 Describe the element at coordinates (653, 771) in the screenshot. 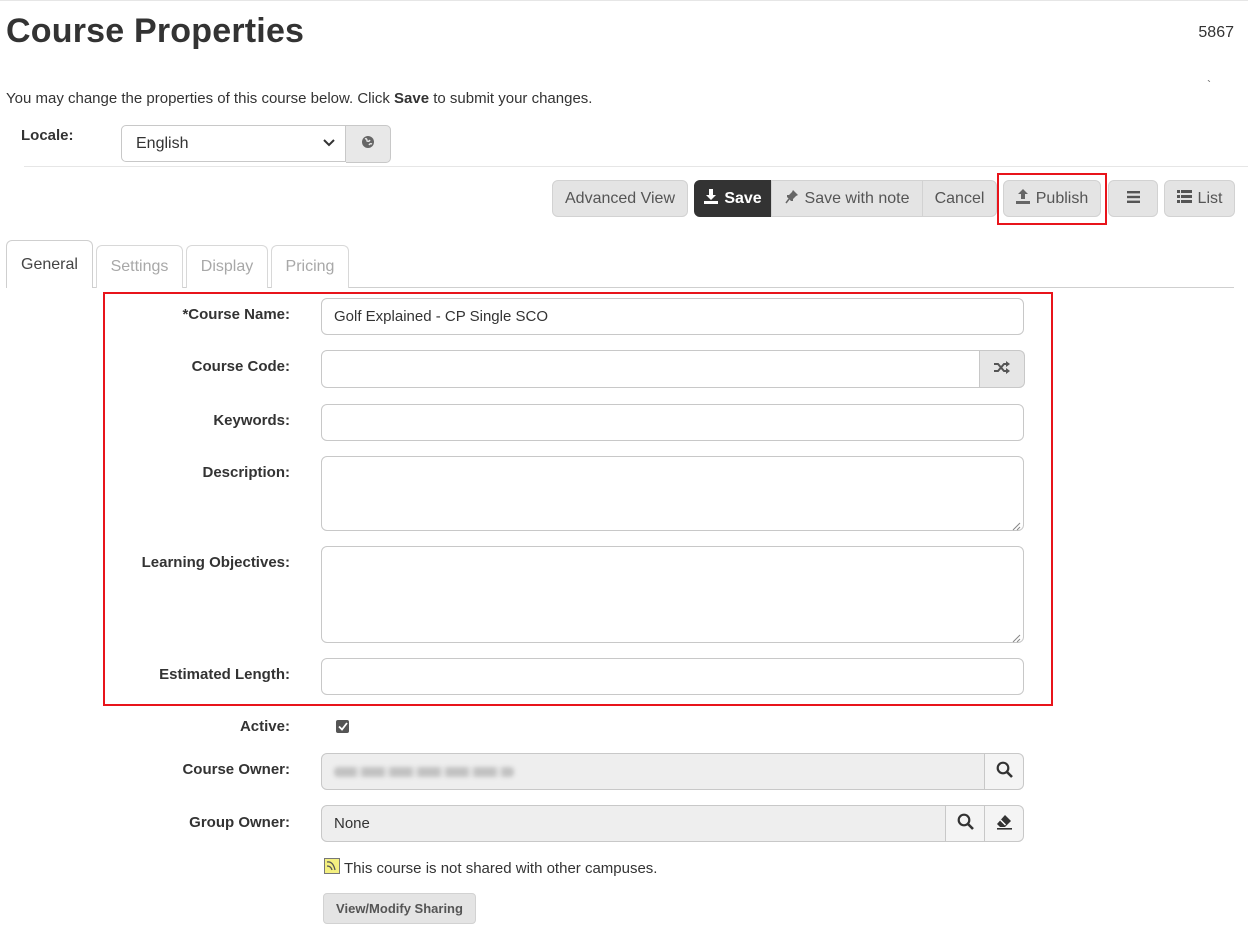

I see `course-owner-input` at that location.